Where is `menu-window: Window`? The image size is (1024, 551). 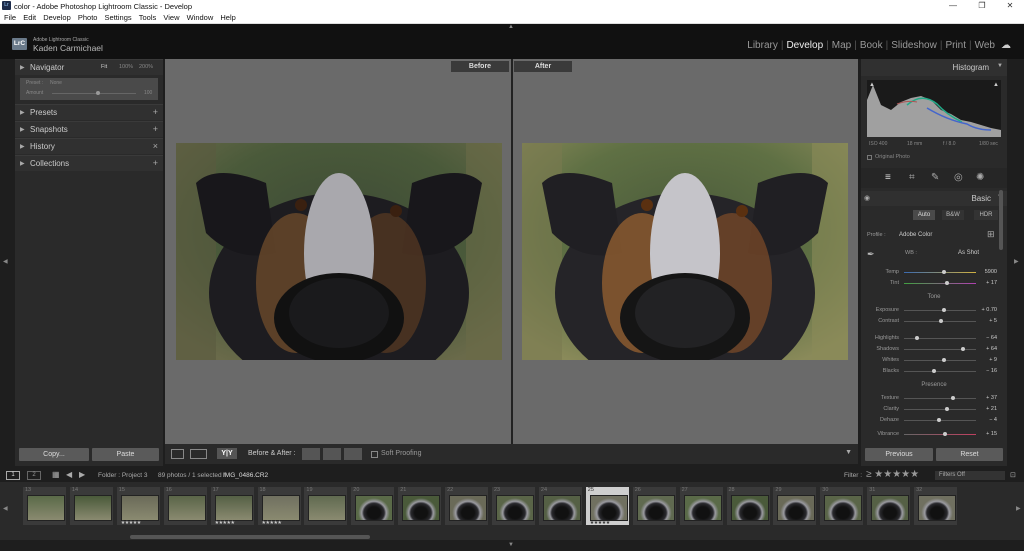
menu-window: Window is located at coordinates (200, 18).